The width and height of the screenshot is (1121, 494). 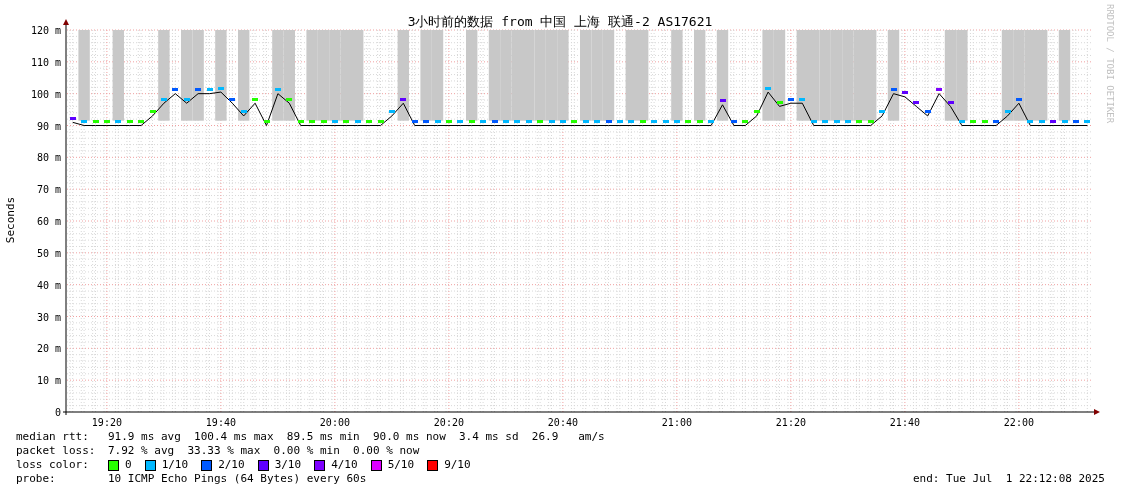 I want to click on end-time: end: Tue Jul 1 22:12:08 2025, so click(x=1008, y=479).